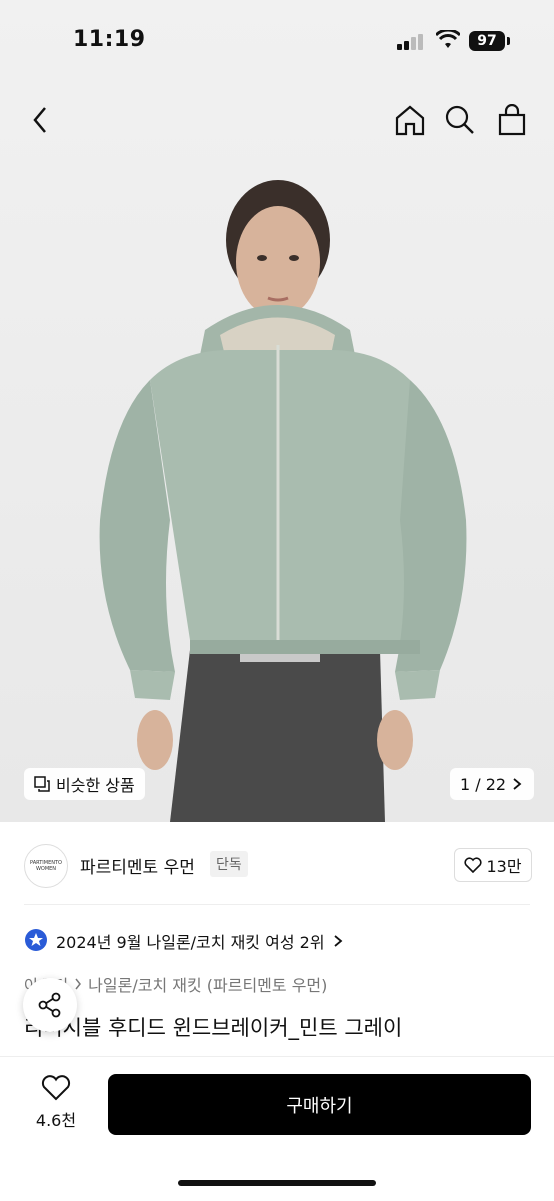 This screenshot has height=1201, width=554. I want to click on buy-button: 구매하기, so click(319, 1104).